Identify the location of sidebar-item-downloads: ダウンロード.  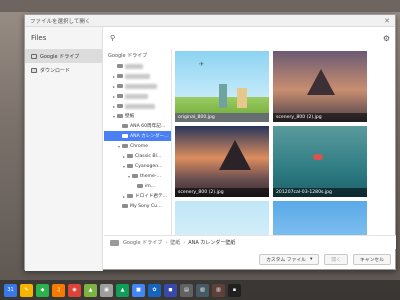
(63, 70).